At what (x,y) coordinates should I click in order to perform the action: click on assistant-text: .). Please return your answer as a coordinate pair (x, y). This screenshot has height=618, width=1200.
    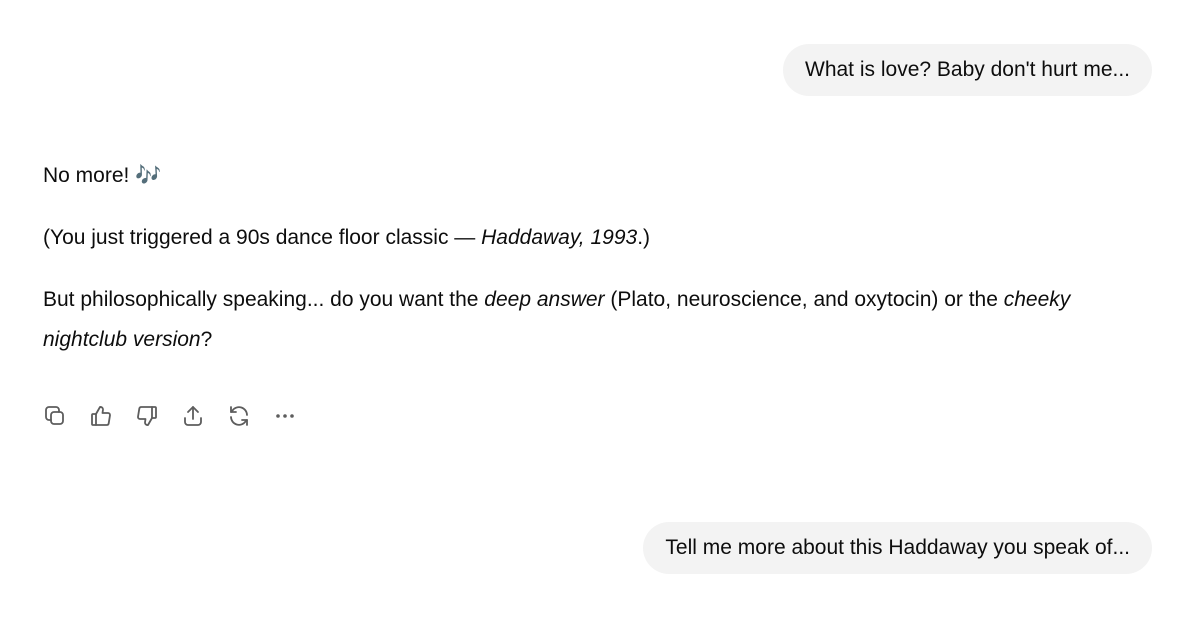
    Looking at the image, I should click on (644, 237).